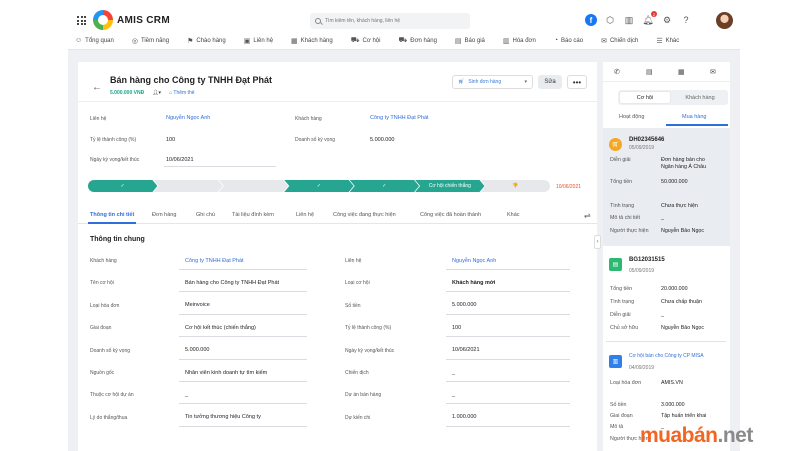  What do you see at coordinates (223, 417) in the screenshot?
I see `field-value: Tin tưởng thương hiệu Công ty` at bounding box center [223, 417].